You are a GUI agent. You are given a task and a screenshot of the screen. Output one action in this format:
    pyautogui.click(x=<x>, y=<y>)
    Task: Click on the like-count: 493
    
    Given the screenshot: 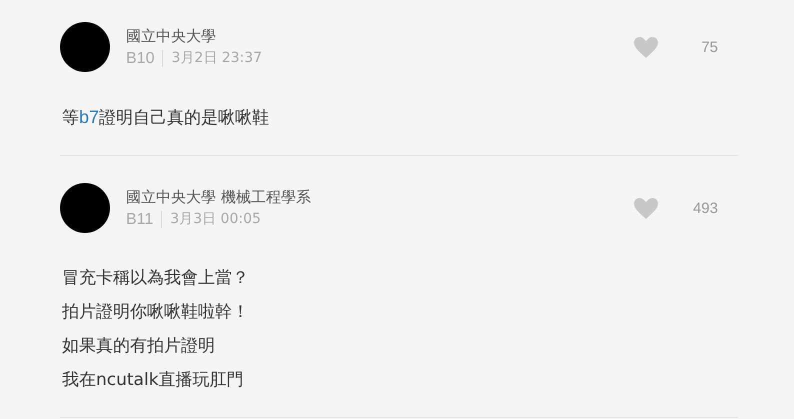 What is the action you would take?
    pyautogui.click(x=705, y=208)
    